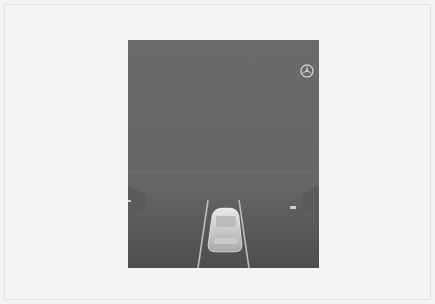 This screenshot has height=304, width=435. Describe the element at coordinates (129, 201) in the screenshot. I see `lane-marker-left` at that location.